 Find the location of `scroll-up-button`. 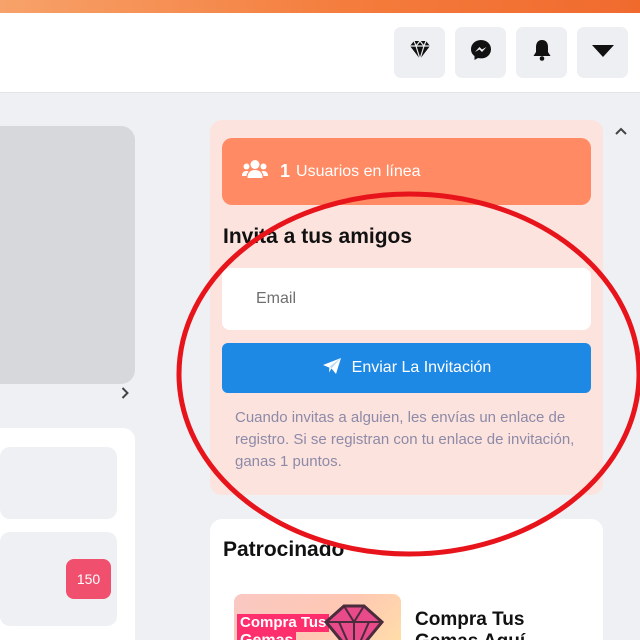

scroll-up-button is located at coordinates (621, 131).